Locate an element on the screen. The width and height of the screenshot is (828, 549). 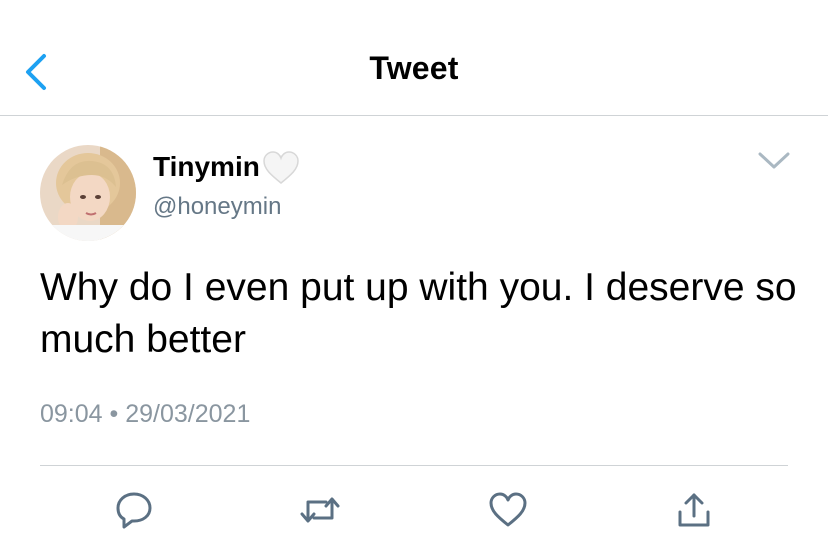
author-name-row: Tinymin is located at coordinates (226, 167).